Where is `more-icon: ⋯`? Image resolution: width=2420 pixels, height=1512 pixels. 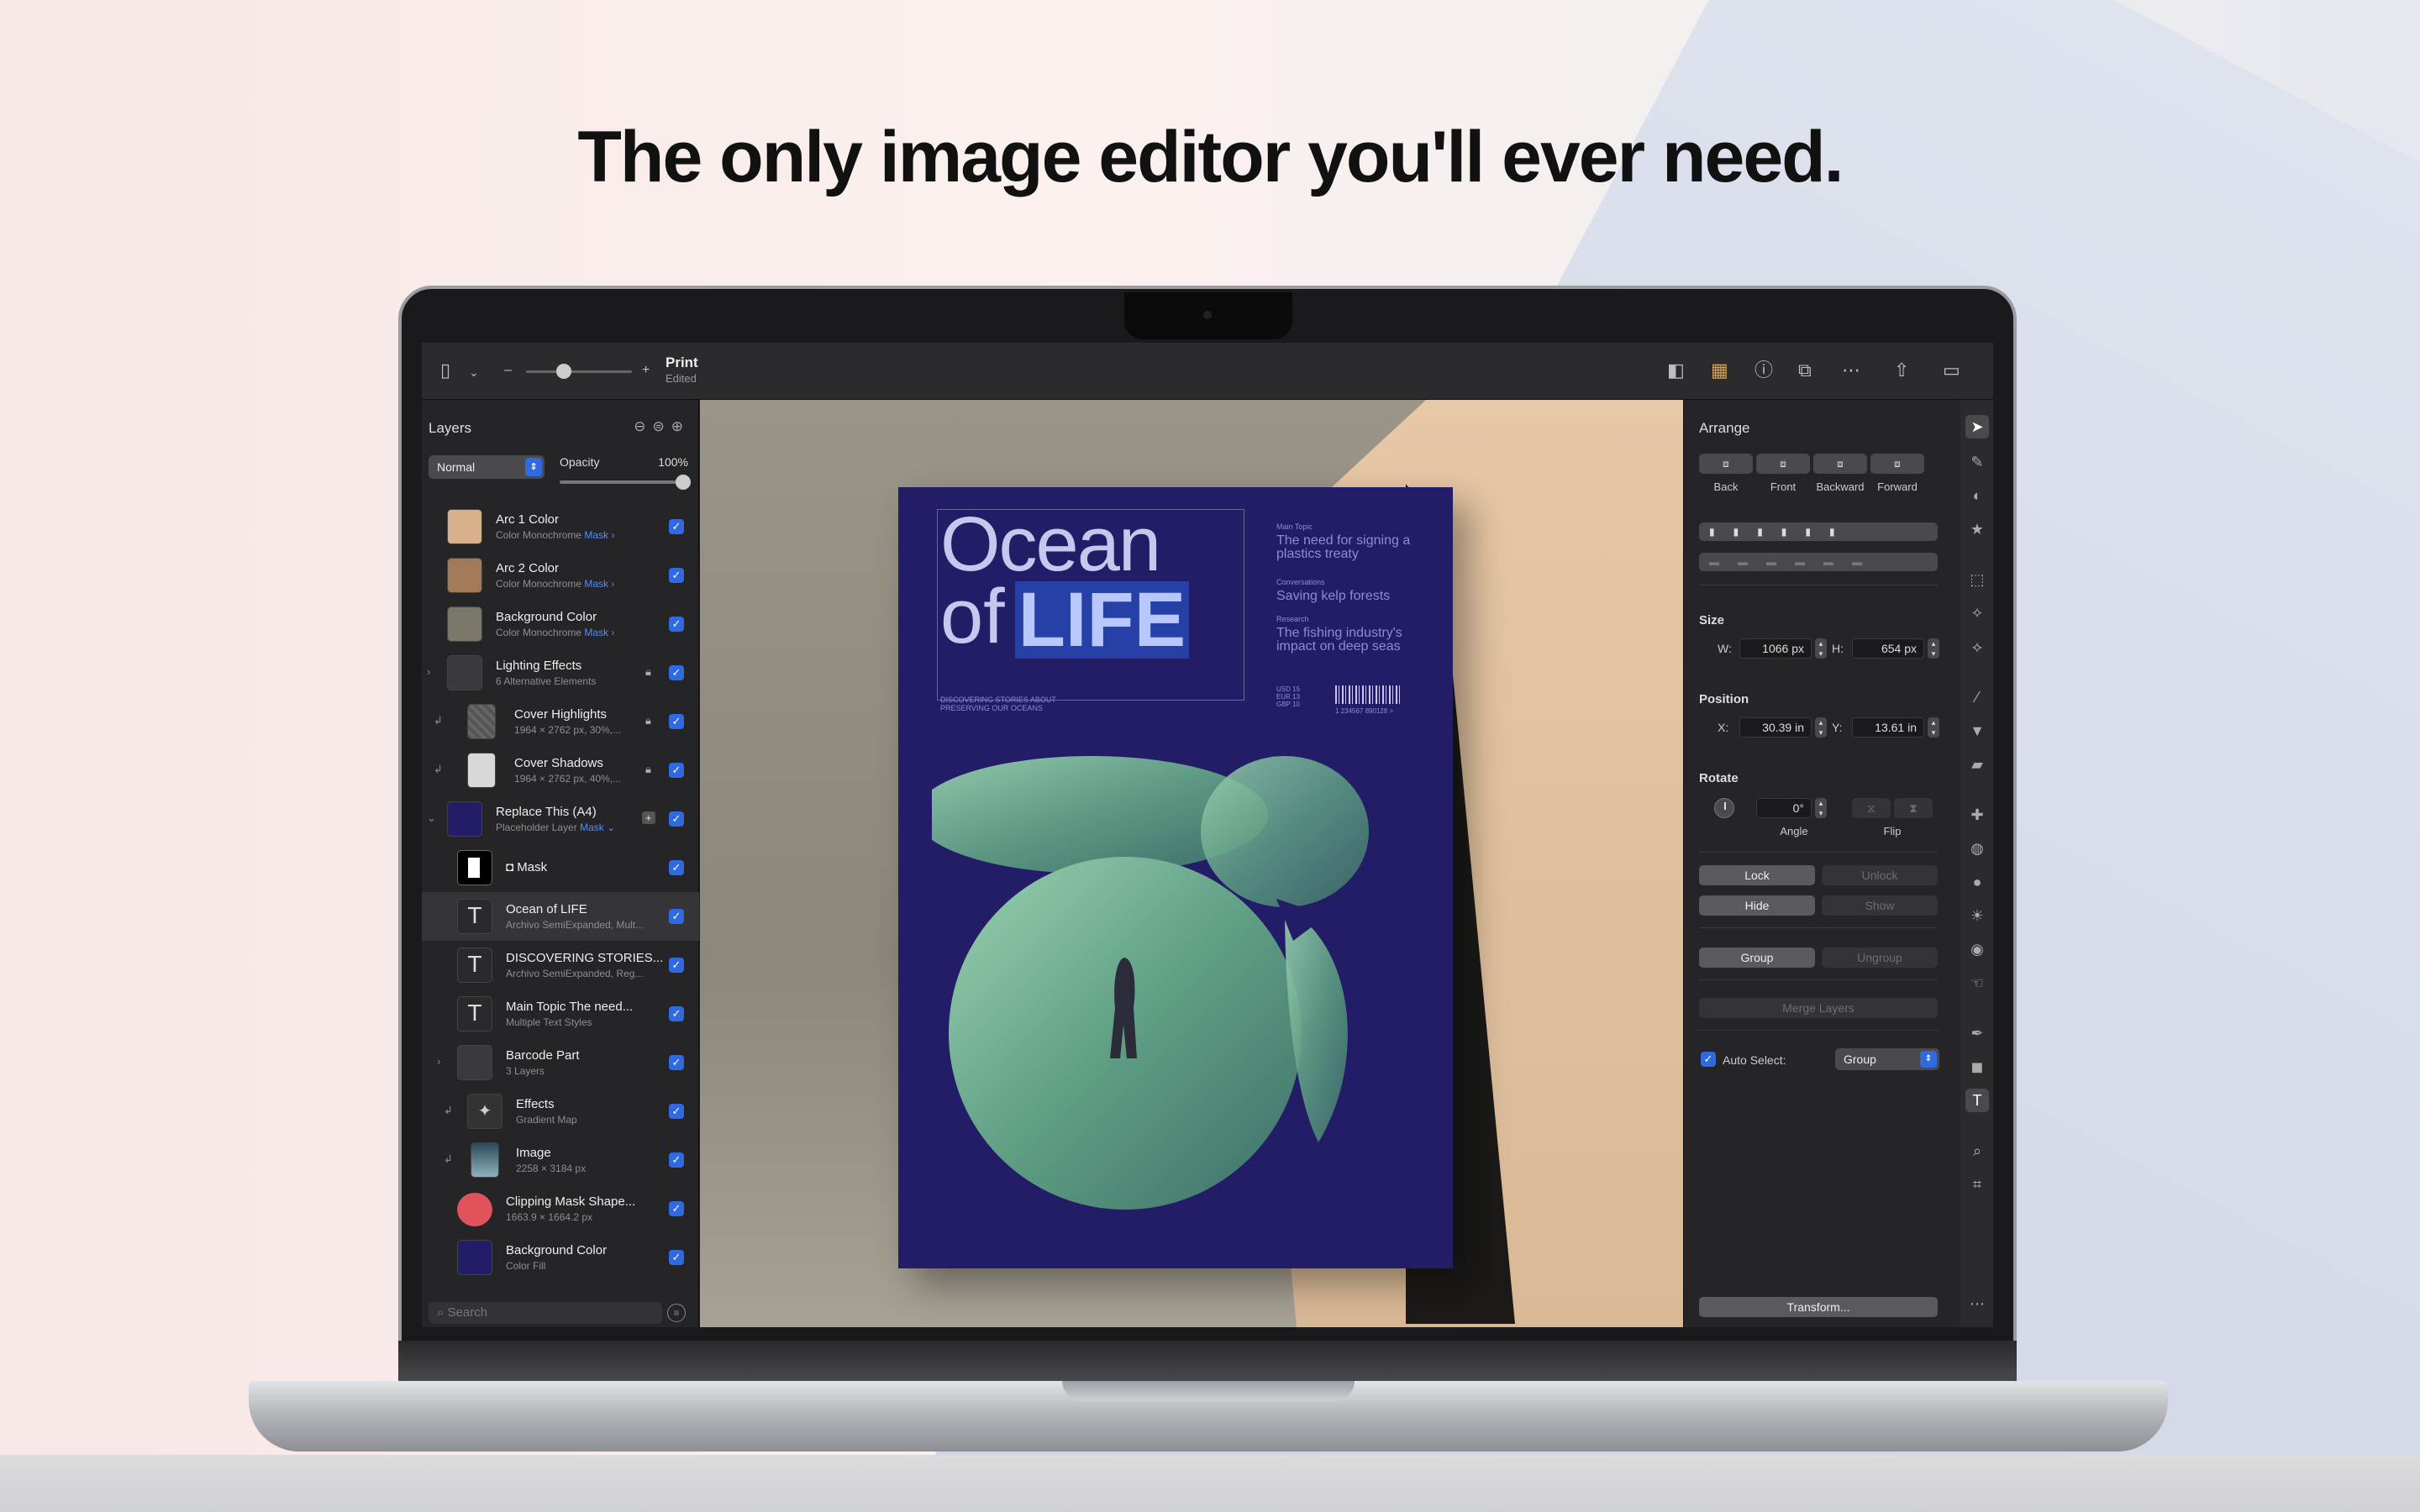
more-icon: ⋯ is located at coordinates (1851, 370).